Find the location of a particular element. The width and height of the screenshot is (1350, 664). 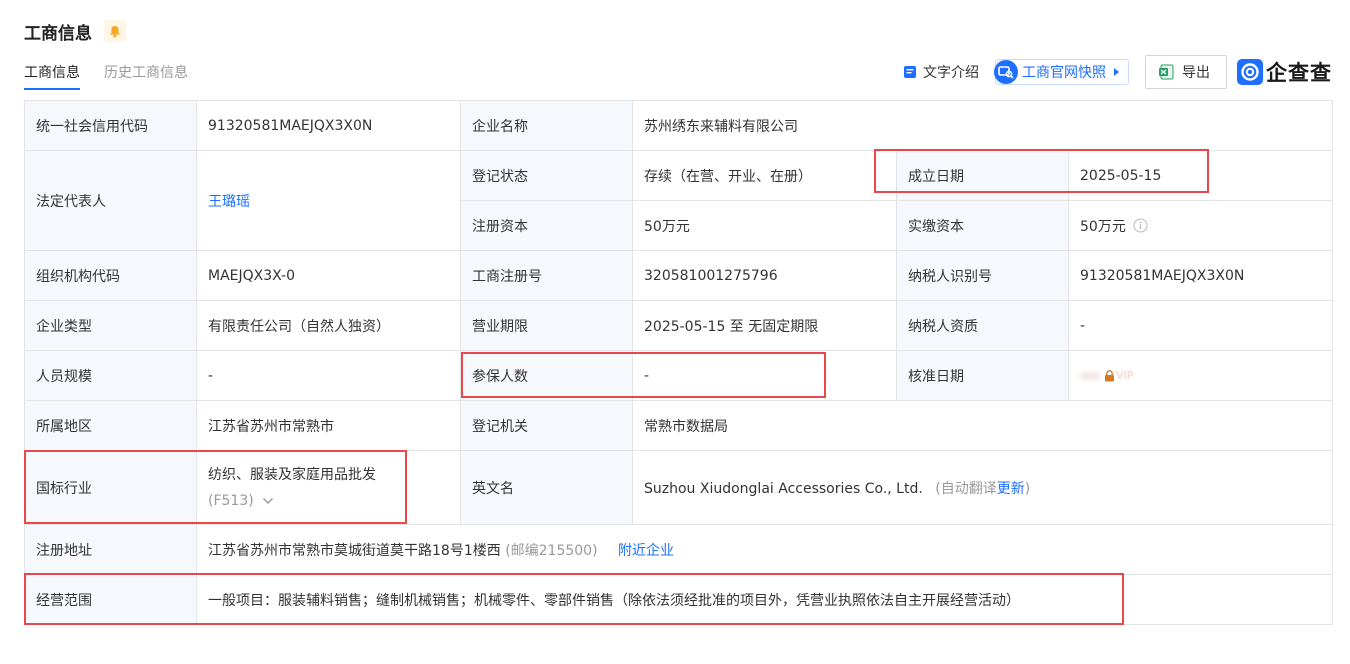

table-row: 人员规模 - 参保人数 - 核准日期 VIP is located at coordinates (678, 375).